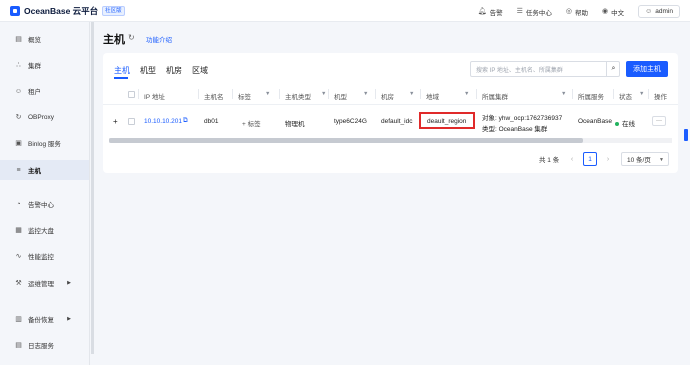  Describe the element at coordinates (44, 319) in the screenshot. I see `sidebar-item-backup: ▥ 备份恢复 ▶` at that location.